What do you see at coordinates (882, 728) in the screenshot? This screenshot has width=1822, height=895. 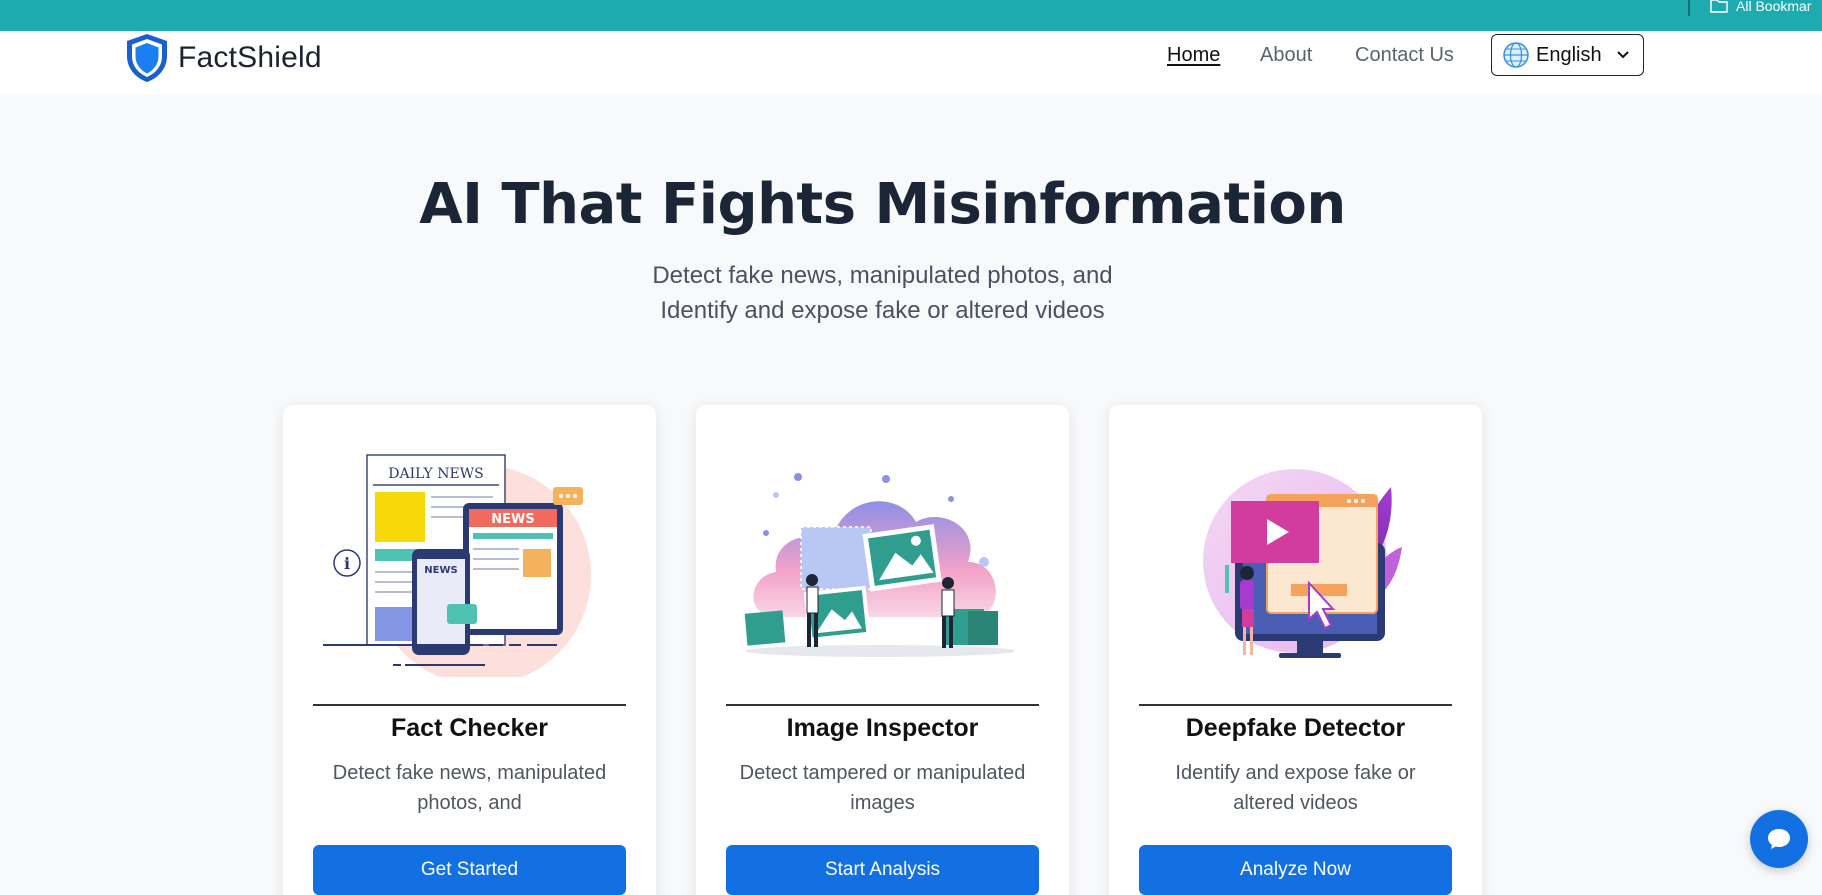 I see `card-title: Image Inspector` at bounding box center [882, 728].